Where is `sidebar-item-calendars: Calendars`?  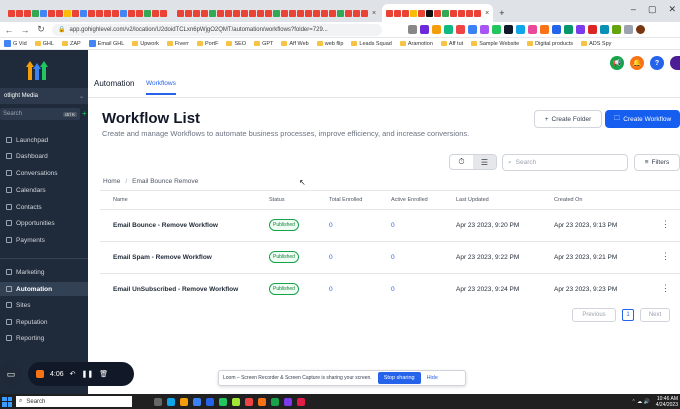
sidebar-item-calendars: Calendars is located at coordinates (44, 190).